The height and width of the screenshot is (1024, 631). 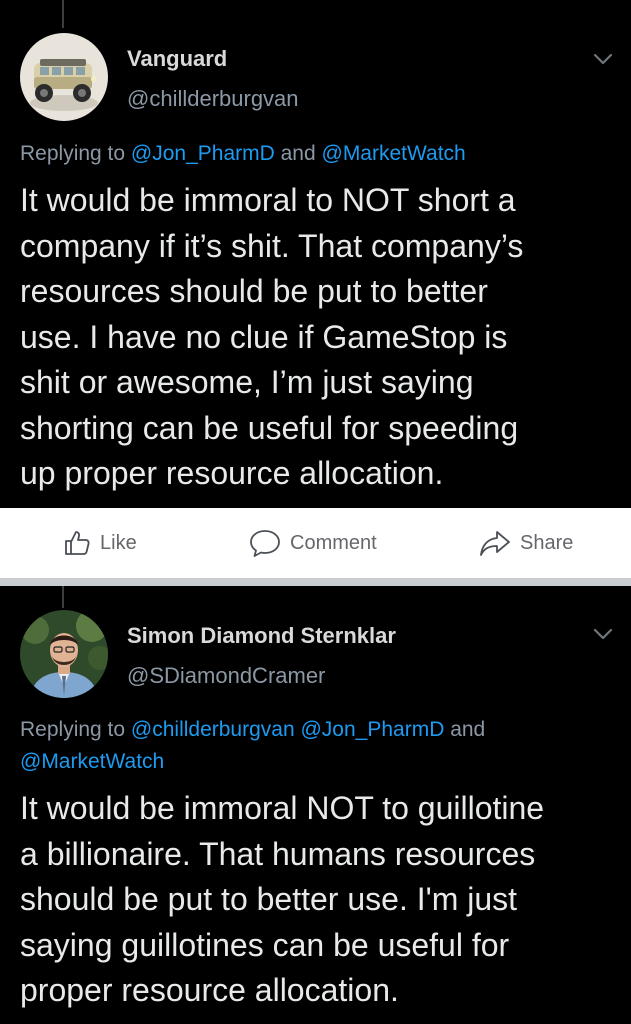 What do you see at coordinates (261, 636) in the screenshot?
I see `display-name: Simon Diamond Sternklar` at bounding box center [261, 636].